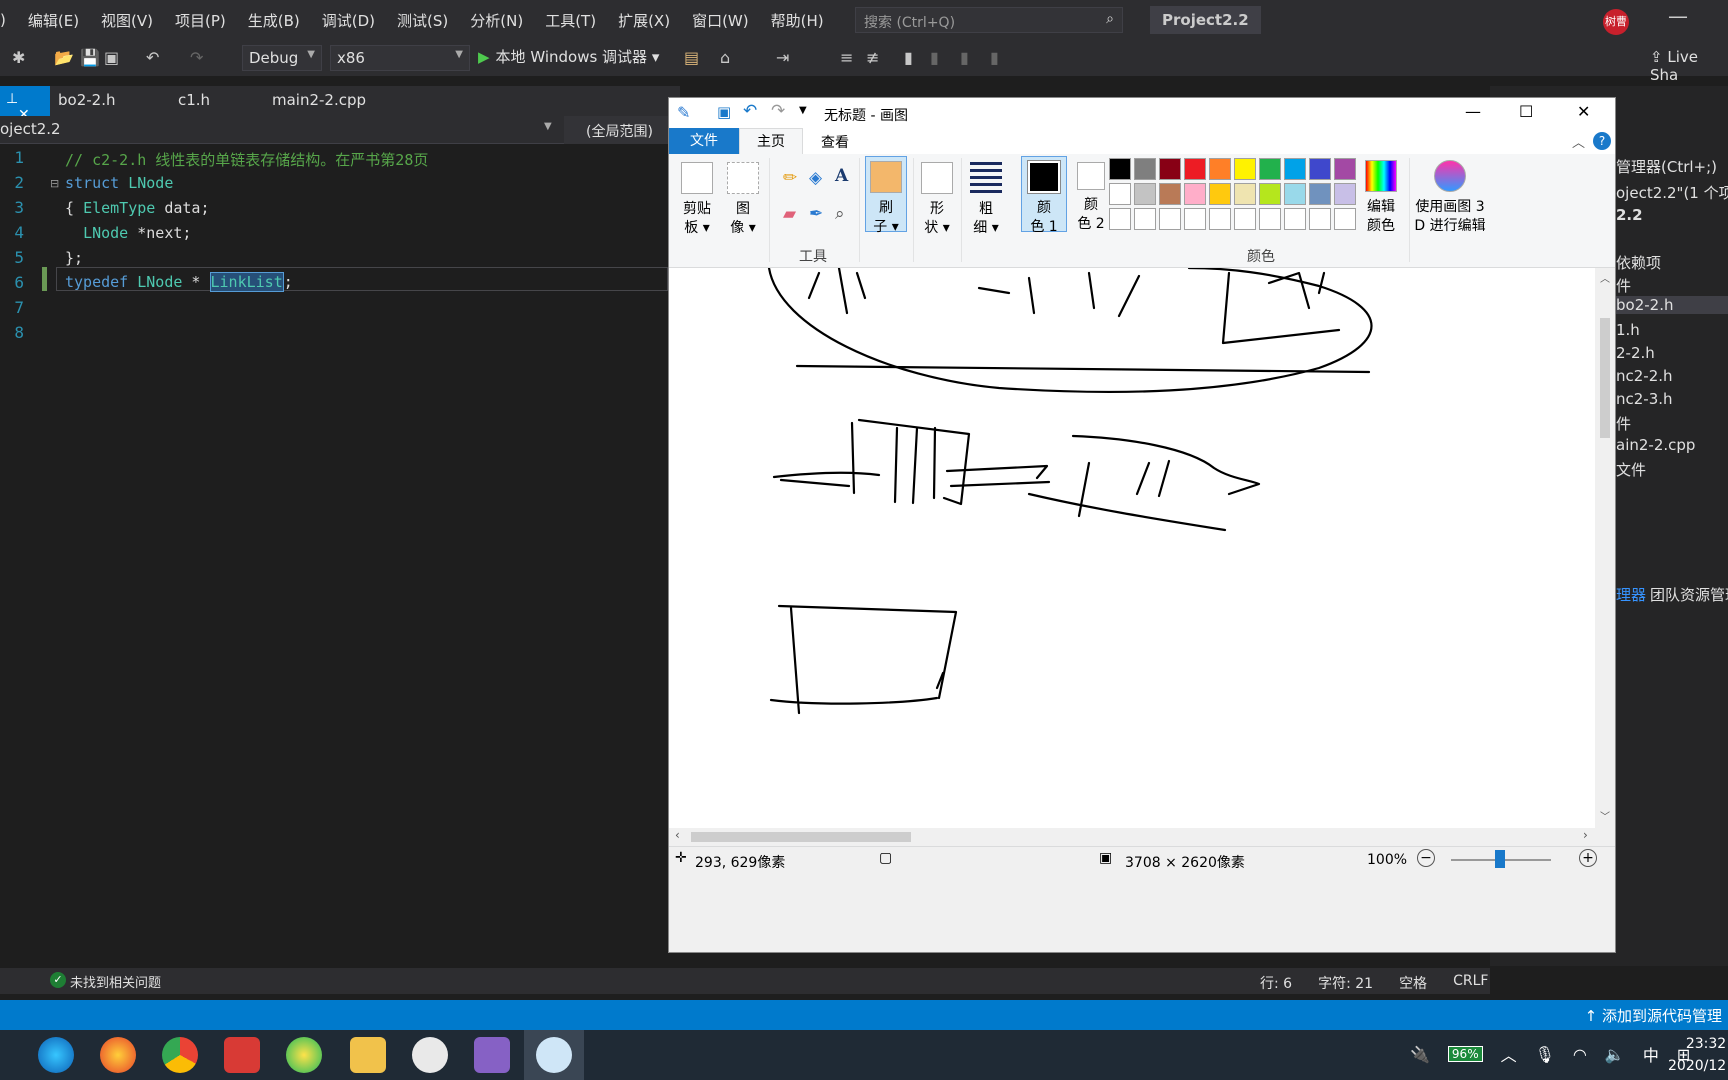 The height and width of the screenshot is (1080, 1728). Describe the element at coordinates (1689, 594) in the screenshot. I see `tab-team-explorer: 团队资源管理` at that location.